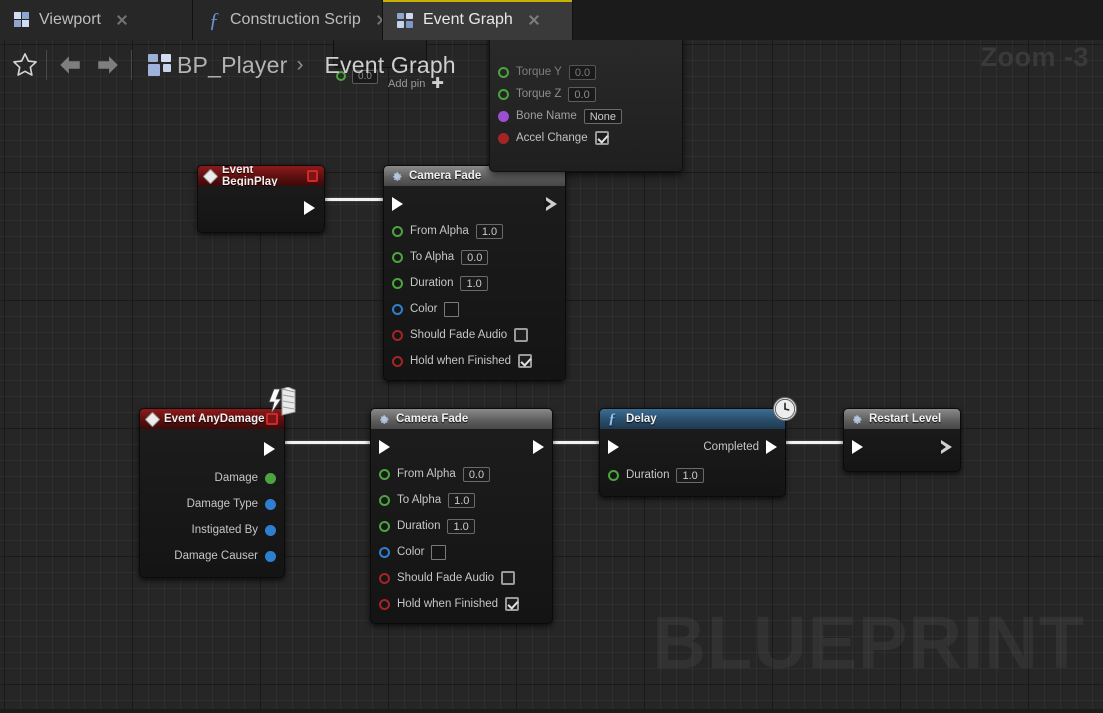 The image size is (1103, 713). Describe the element at coordinates (546, 116) in the screenshot. I see `pin-label: Bone Name` at that location.